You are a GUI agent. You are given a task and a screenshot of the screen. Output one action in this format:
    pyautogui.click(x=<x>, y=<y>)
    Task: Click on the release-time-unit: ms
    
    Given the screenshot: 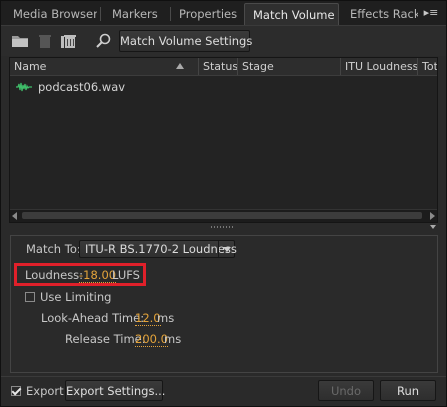 What is the action you would take?
    pyautogui.click(x=173, y=339)
    